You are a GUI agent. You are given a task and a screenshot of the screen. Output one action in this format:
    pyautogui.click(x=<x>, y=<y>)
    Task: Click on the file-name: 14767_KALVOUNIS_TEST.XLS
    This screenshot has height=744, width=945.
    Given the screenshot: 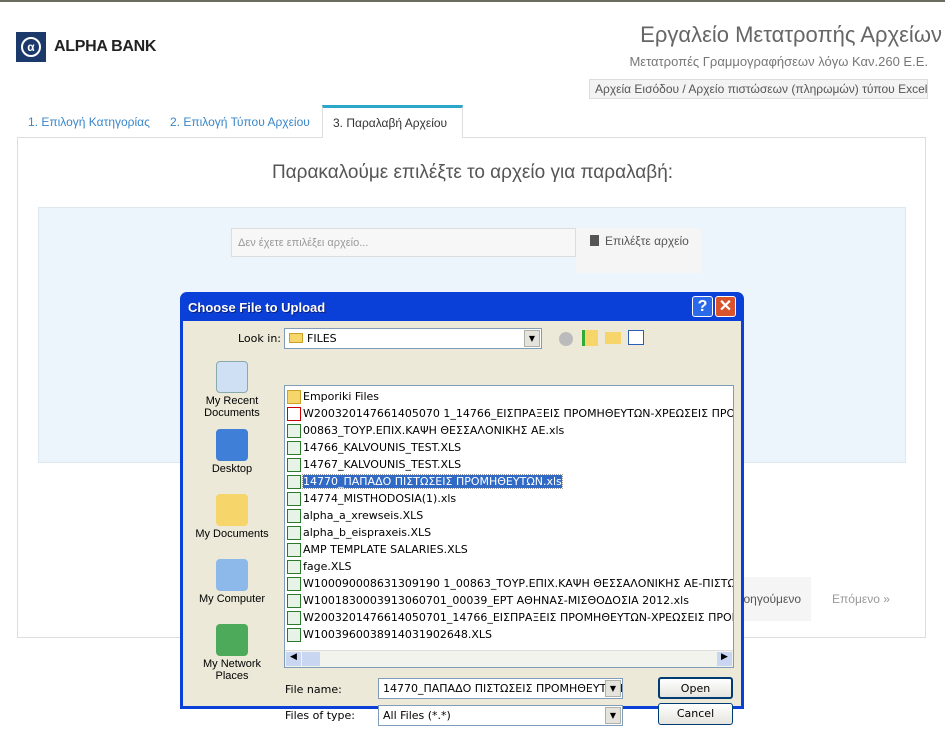 What is the action you would take?
    pyautogui.click(x=382, y=464)
    